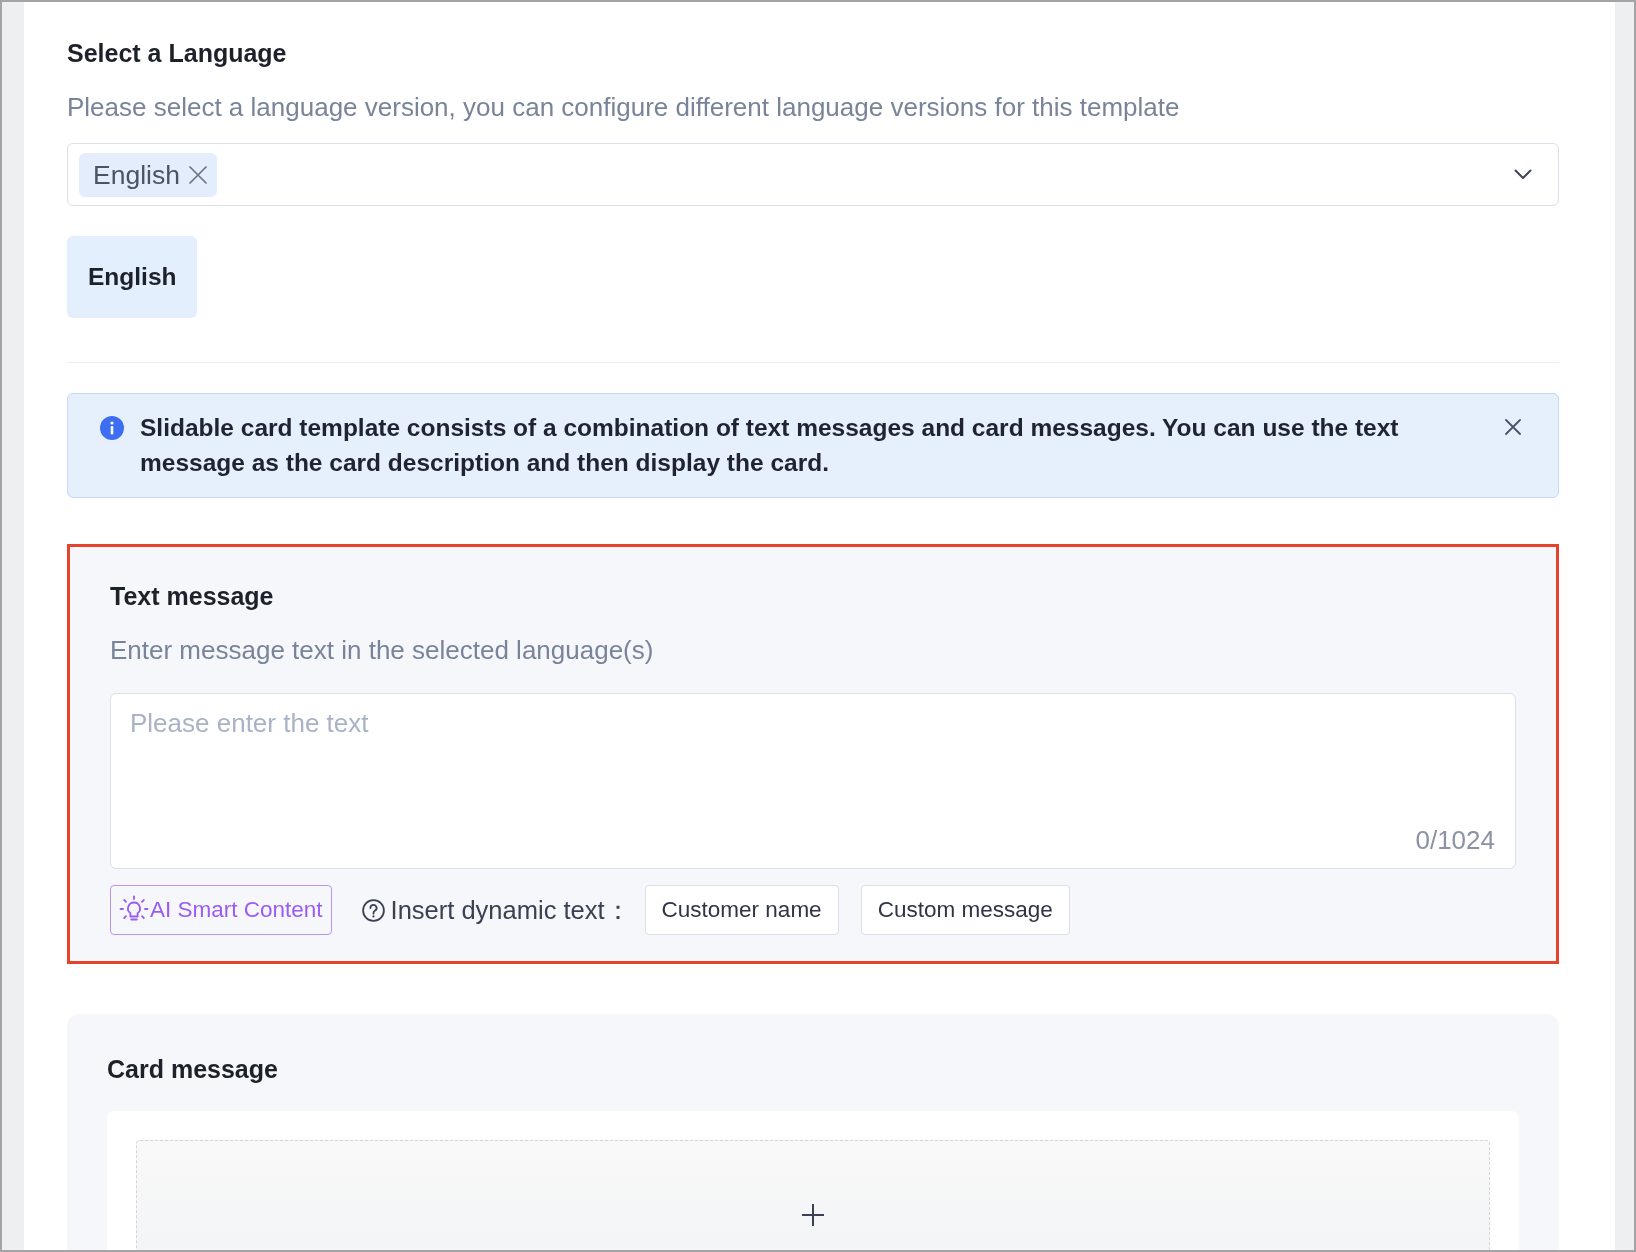 The height and width of the screenshot is (1252, 1636). Describe the element at coordinates (132, 277) in the screenshot. I see `language-tab: English` at that location.